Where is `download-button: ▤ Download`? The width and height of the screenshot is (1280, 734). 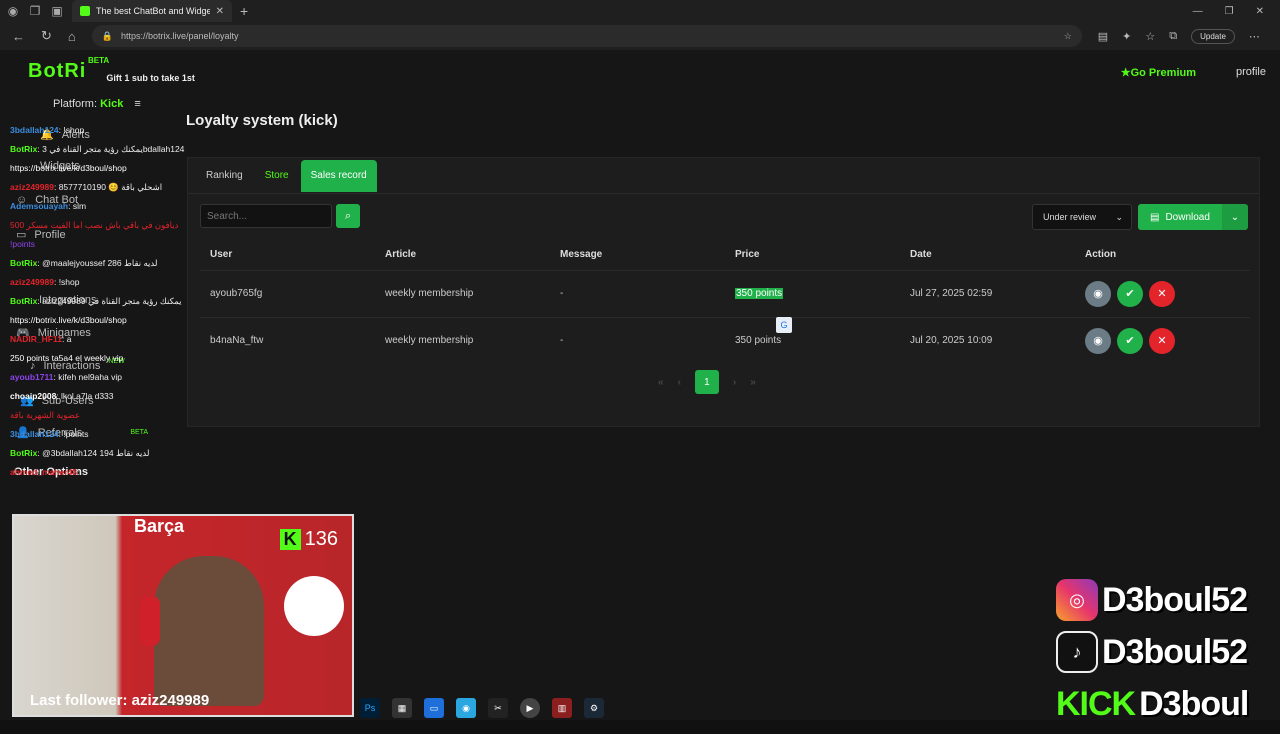
download-button: ▤ Download is located at coordinates (1180, 217).